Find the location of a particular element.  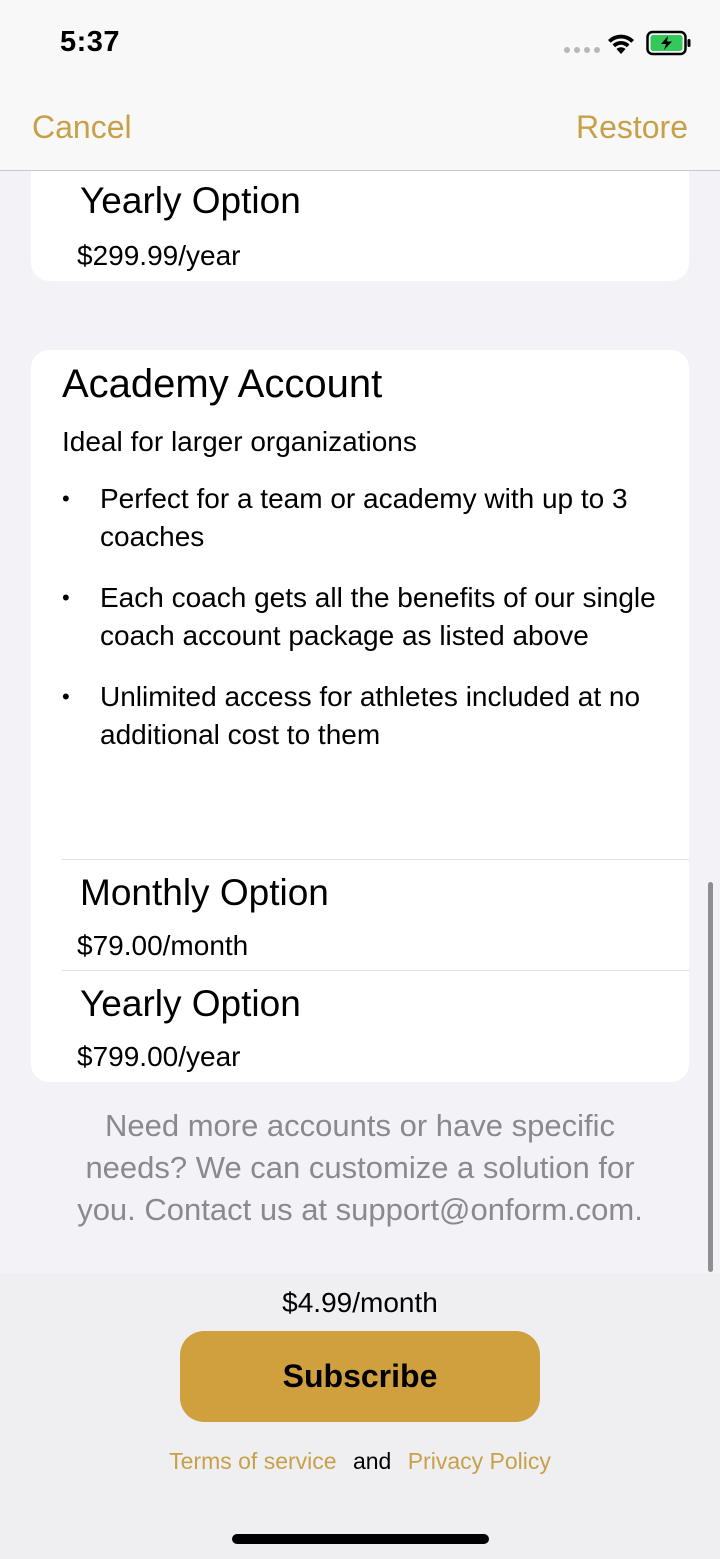

cellular-dots-icon is located at coordinates (582, 50).